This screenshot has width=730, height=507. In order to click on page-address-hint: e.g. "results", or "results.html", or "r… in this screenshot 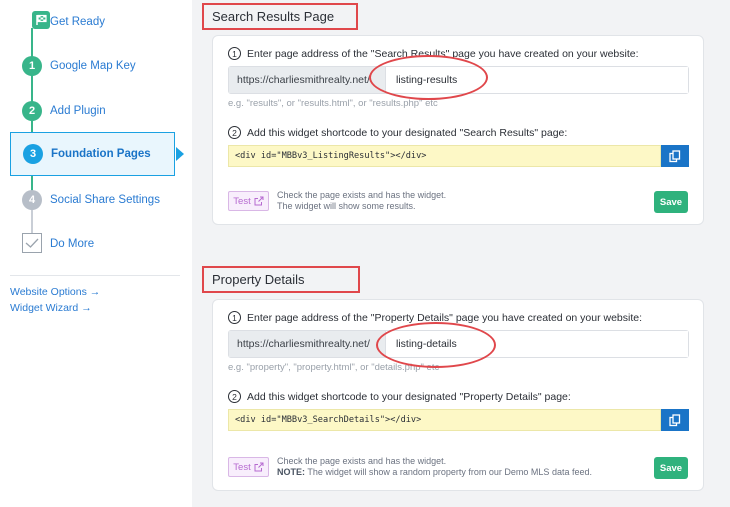, I will do `click(333, 103)`.